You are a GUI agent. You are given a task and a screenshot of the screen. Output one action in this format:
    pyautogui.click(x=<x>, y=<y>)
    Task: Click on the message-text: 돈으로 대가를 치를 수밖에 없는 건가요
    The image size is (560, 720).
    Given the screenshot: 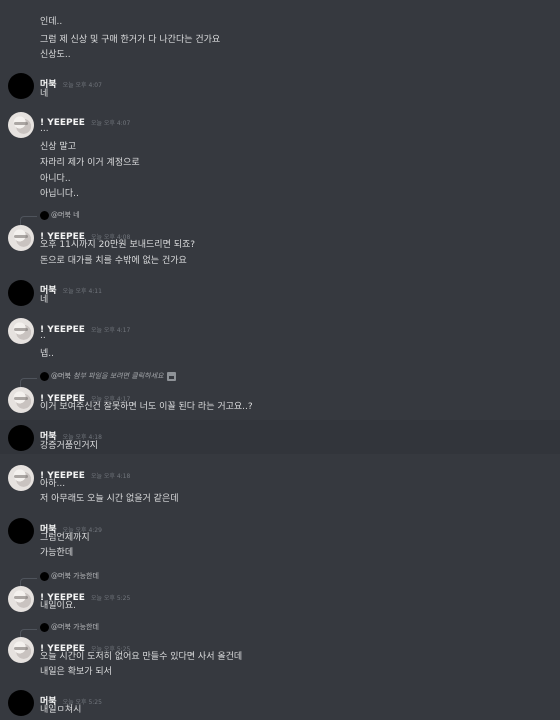 What is the action you would take?
    pyautogui.click(x=113, y=261)
    